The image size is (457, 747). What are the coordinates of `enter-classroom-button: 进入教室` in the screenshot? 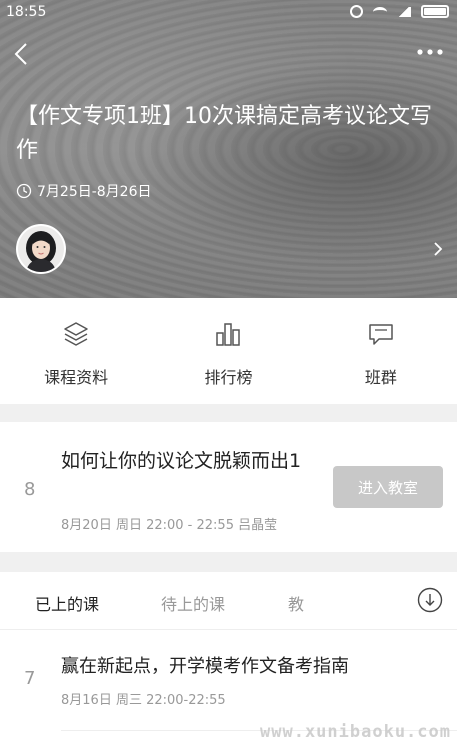 It's located at (388, 487).